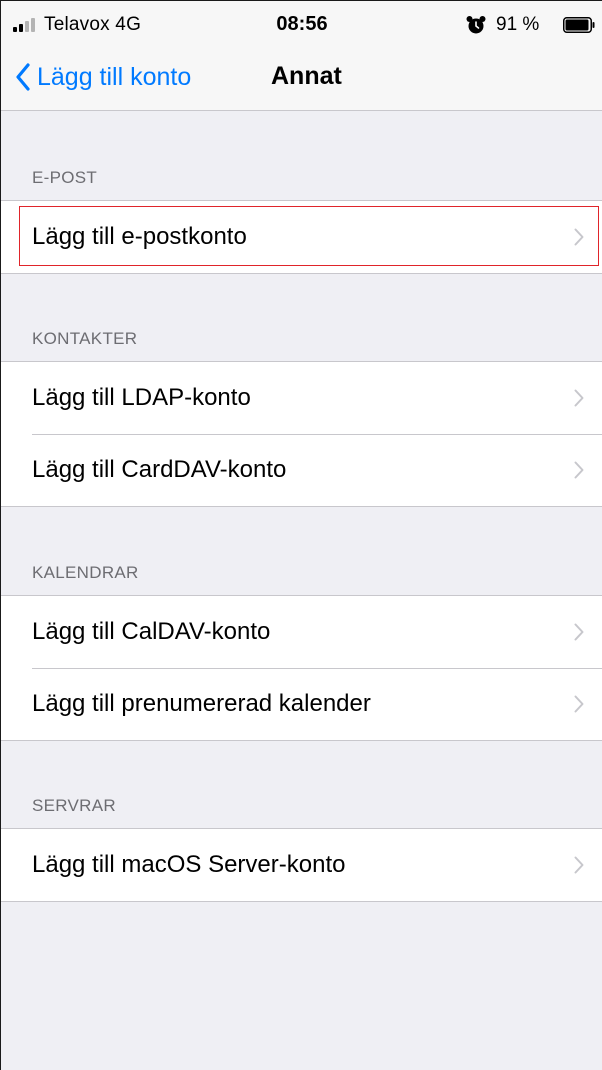 Image resolution: width=602 pixels, height=1070 pixels. Describe the element at coordinates (139, 236) in the screenshot. I see `row-label: Lägg till e-postkonto` at that location.